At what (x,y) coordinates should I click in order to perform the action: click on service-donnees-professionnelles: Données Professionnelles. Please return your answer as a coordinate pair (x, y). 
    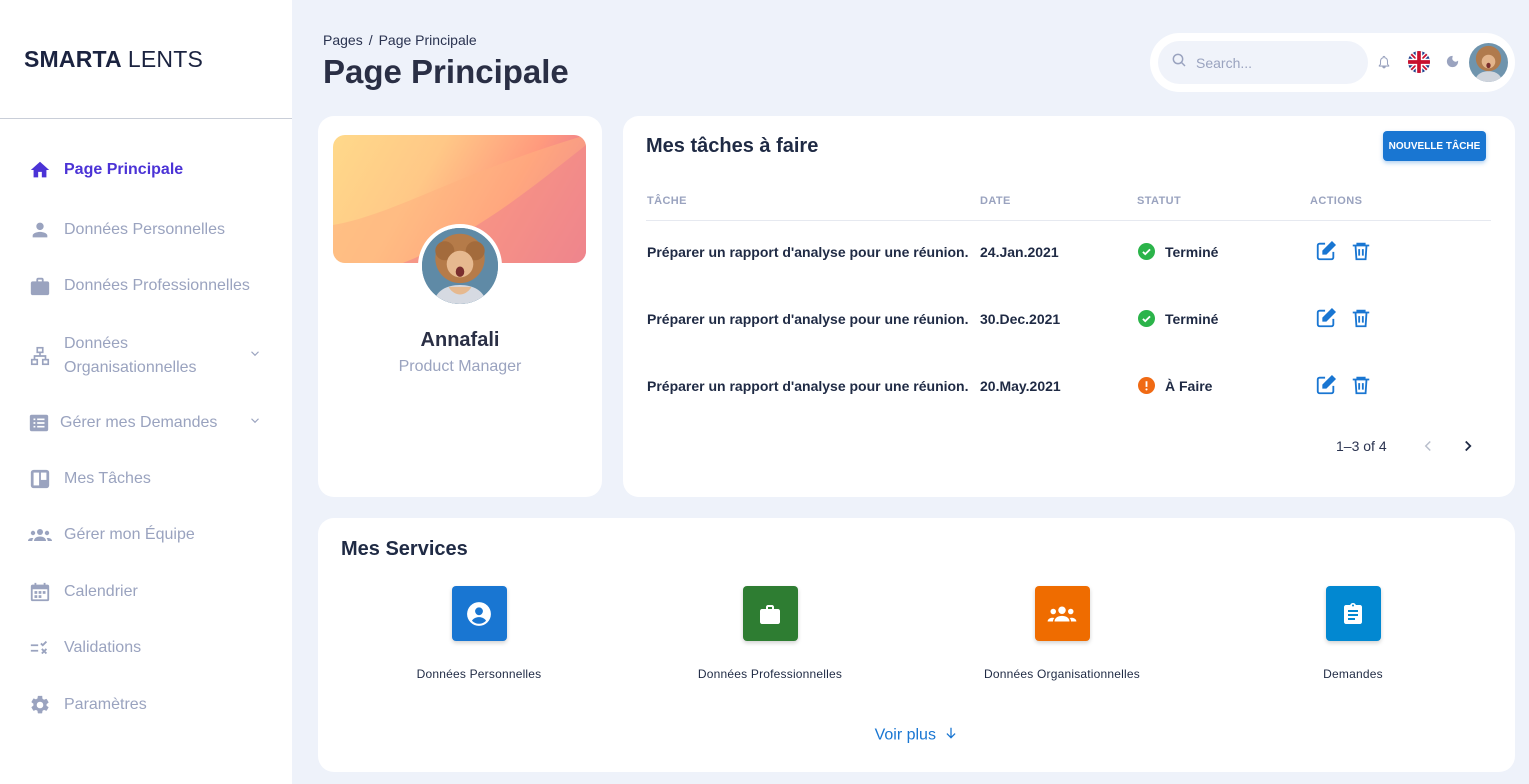
    Looking at the image, I should click on (770, 633).